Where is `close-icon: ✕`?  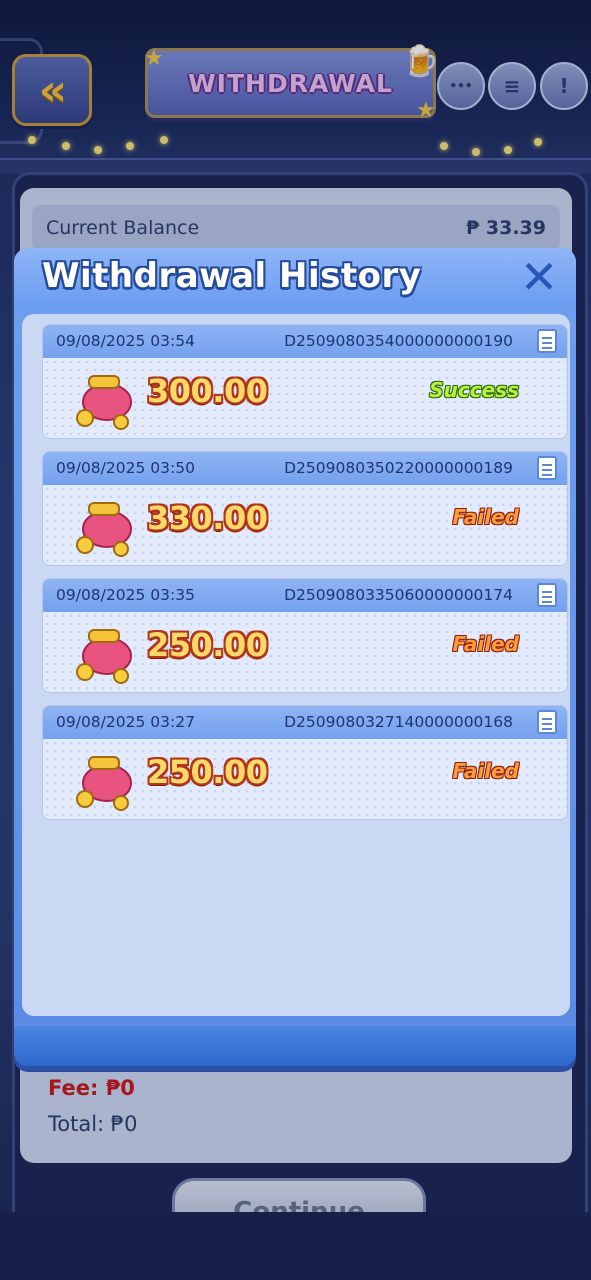
close-icon: ✕ is located at coordinates (539, 277).